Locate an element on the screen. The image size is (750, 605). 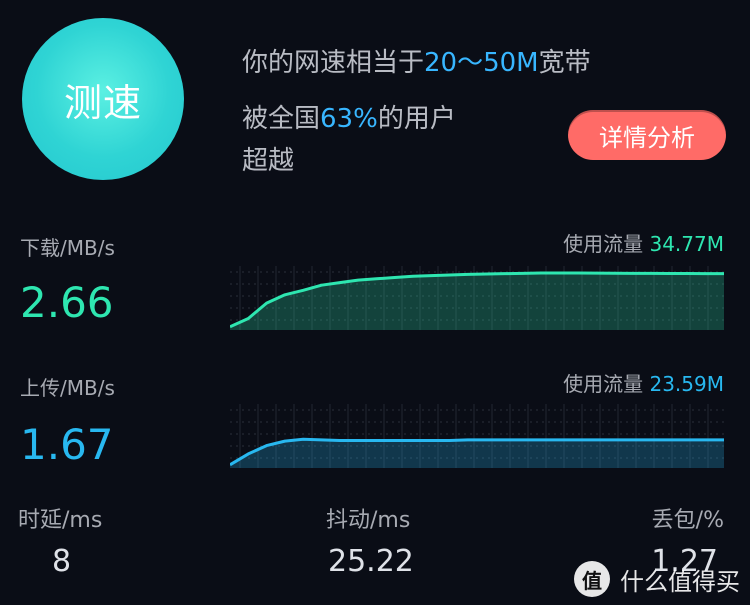
upload-chart-svg is located at coordinates (477, 436).